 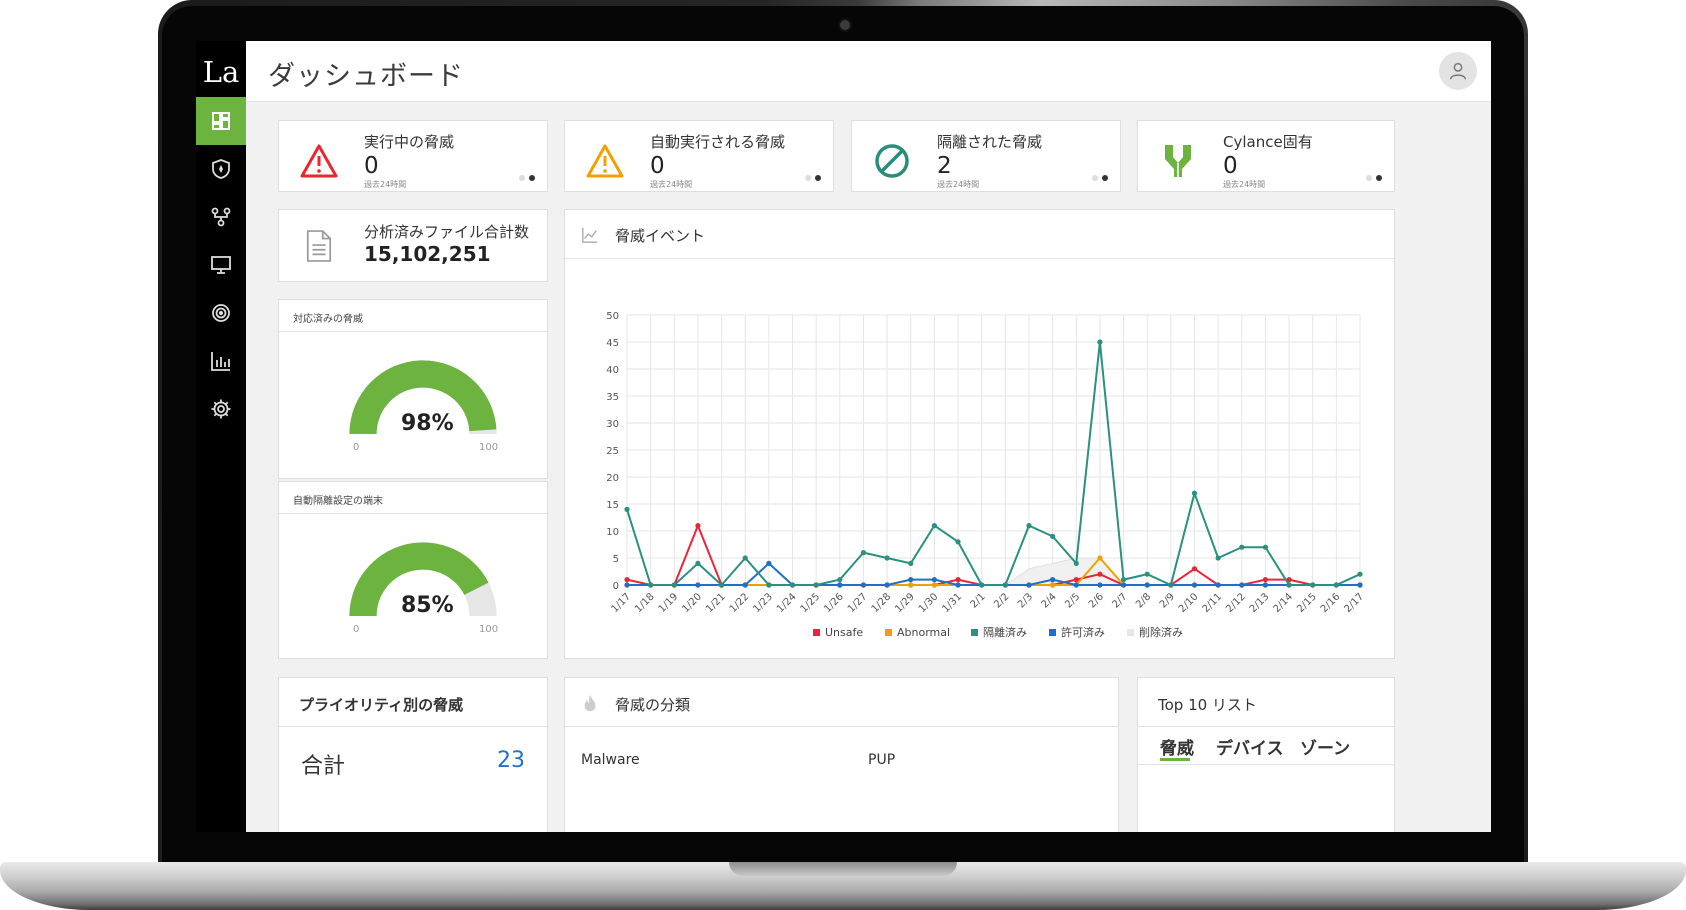 What do you see at coordinates (923, 632) in the screenshot?
I see `legend-label: Abnormal` at bounding box center [923, 632].